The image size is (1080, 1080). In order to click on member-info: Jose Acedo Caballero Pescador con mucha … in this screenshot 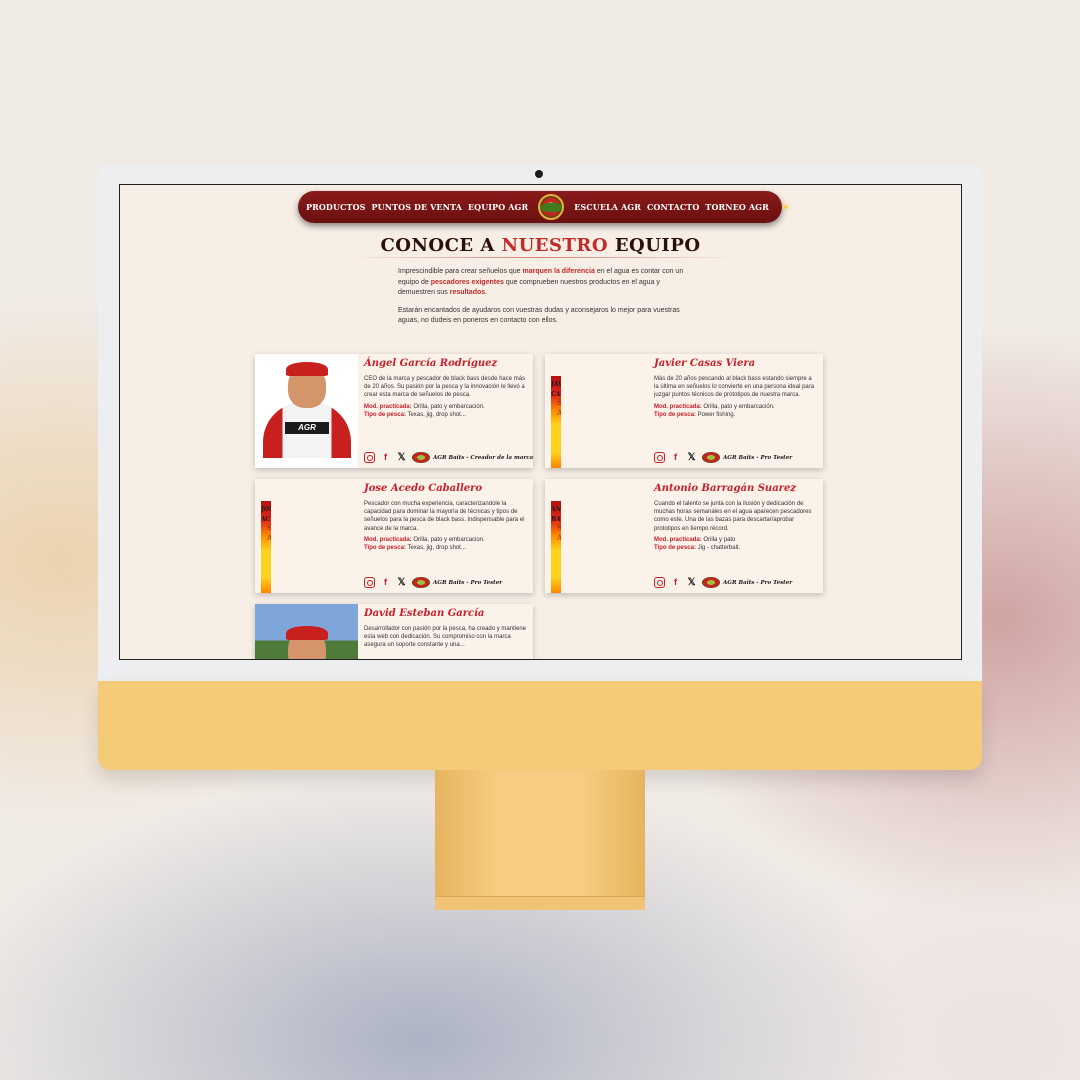, I will do `click(446, 518)`.